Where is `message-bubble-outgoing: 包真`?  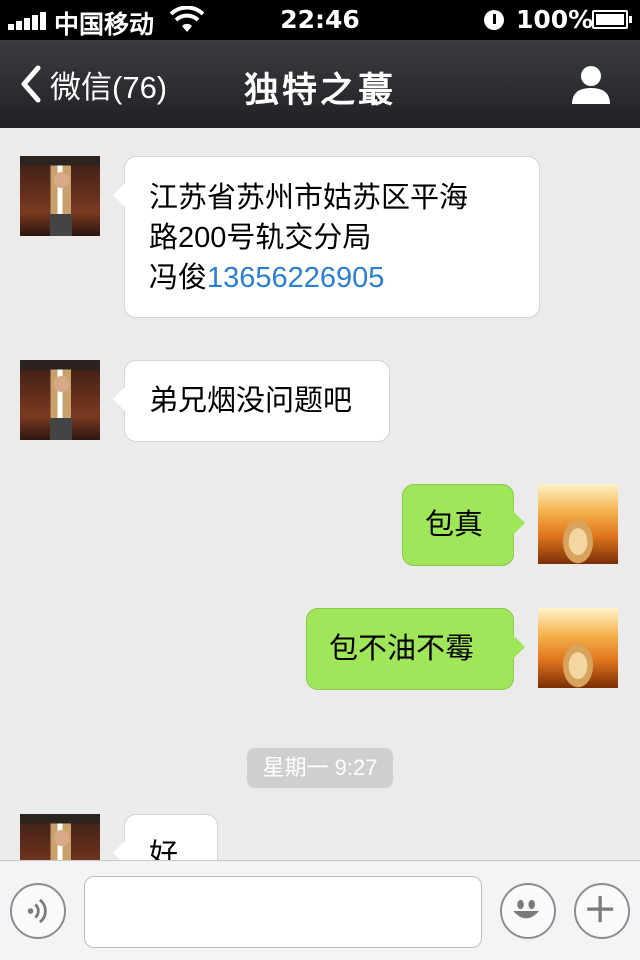 message-bubble-outgoing: 包真 is located at coordinates (463, 525).